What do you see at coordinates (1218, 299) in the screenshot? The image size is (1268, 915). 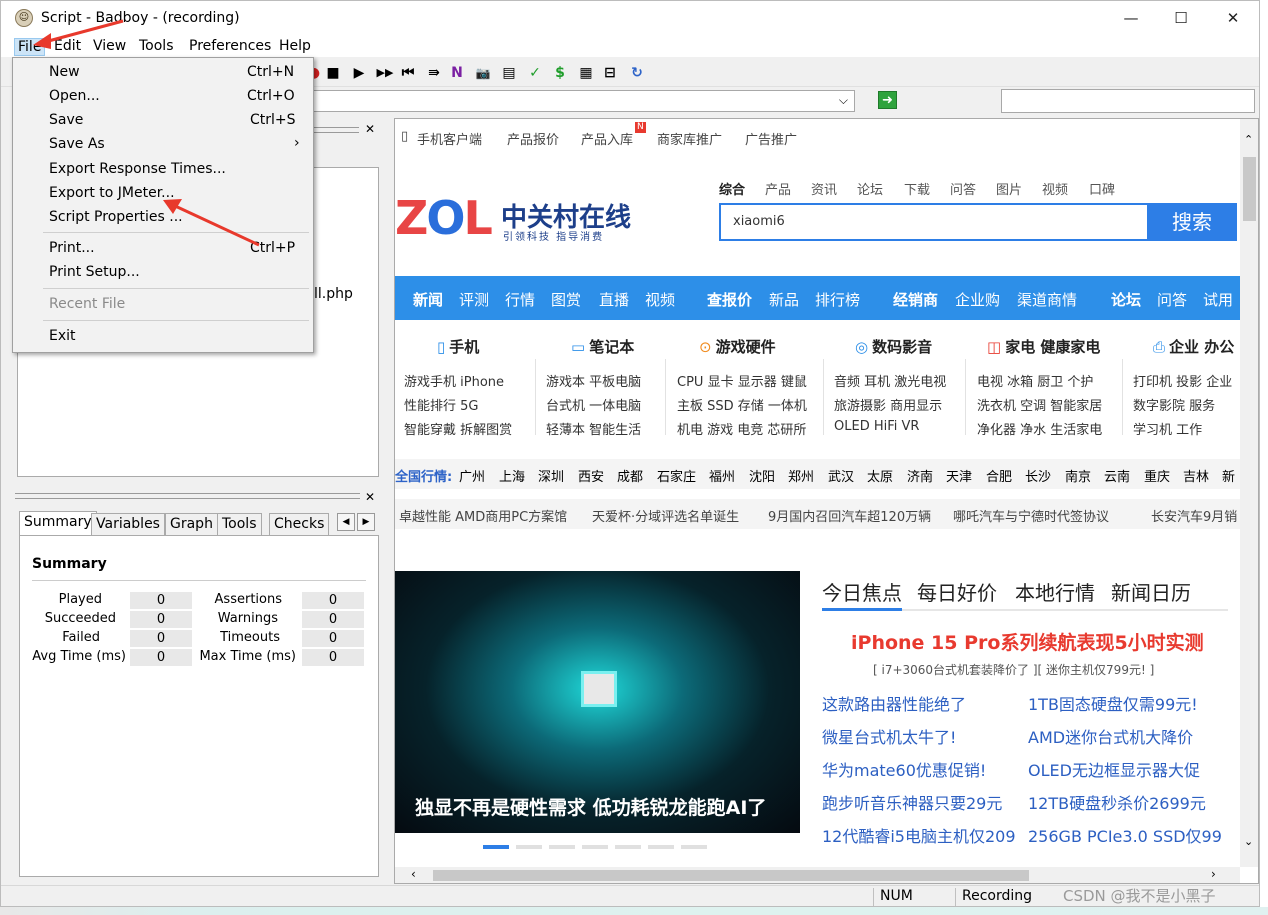 I see `nav-trial: 试用` at bounding box center [1218, 299].